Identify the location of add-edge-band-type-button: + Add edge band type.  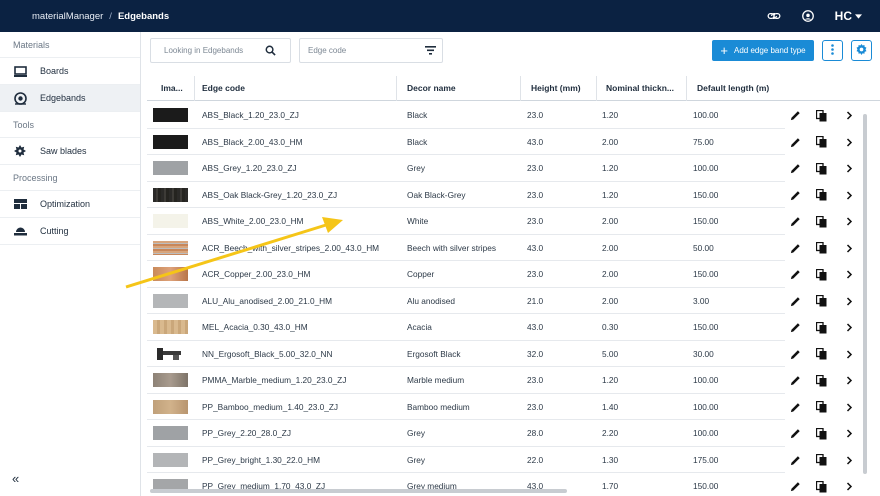
(763, 50).